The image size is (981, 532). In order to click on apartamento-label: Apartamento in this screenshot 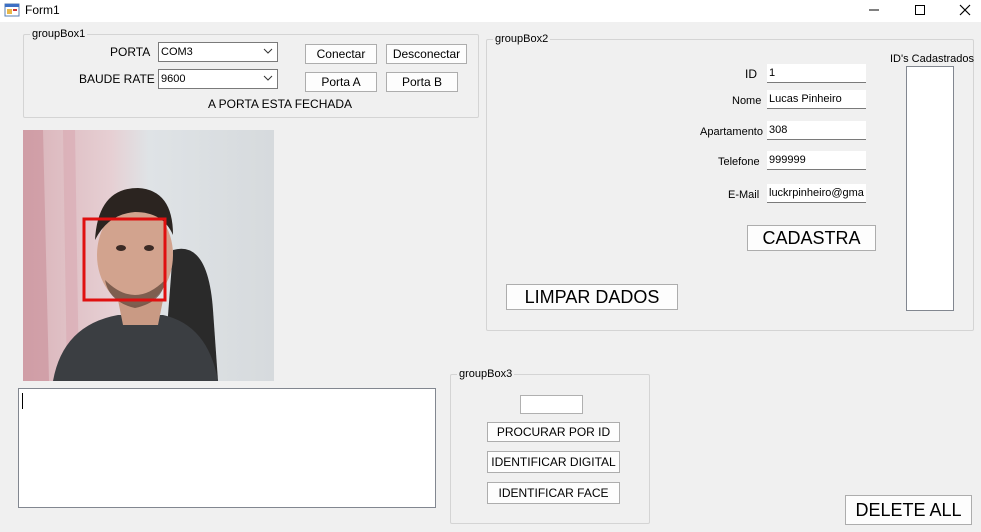, I will do `click(731, 132)`.